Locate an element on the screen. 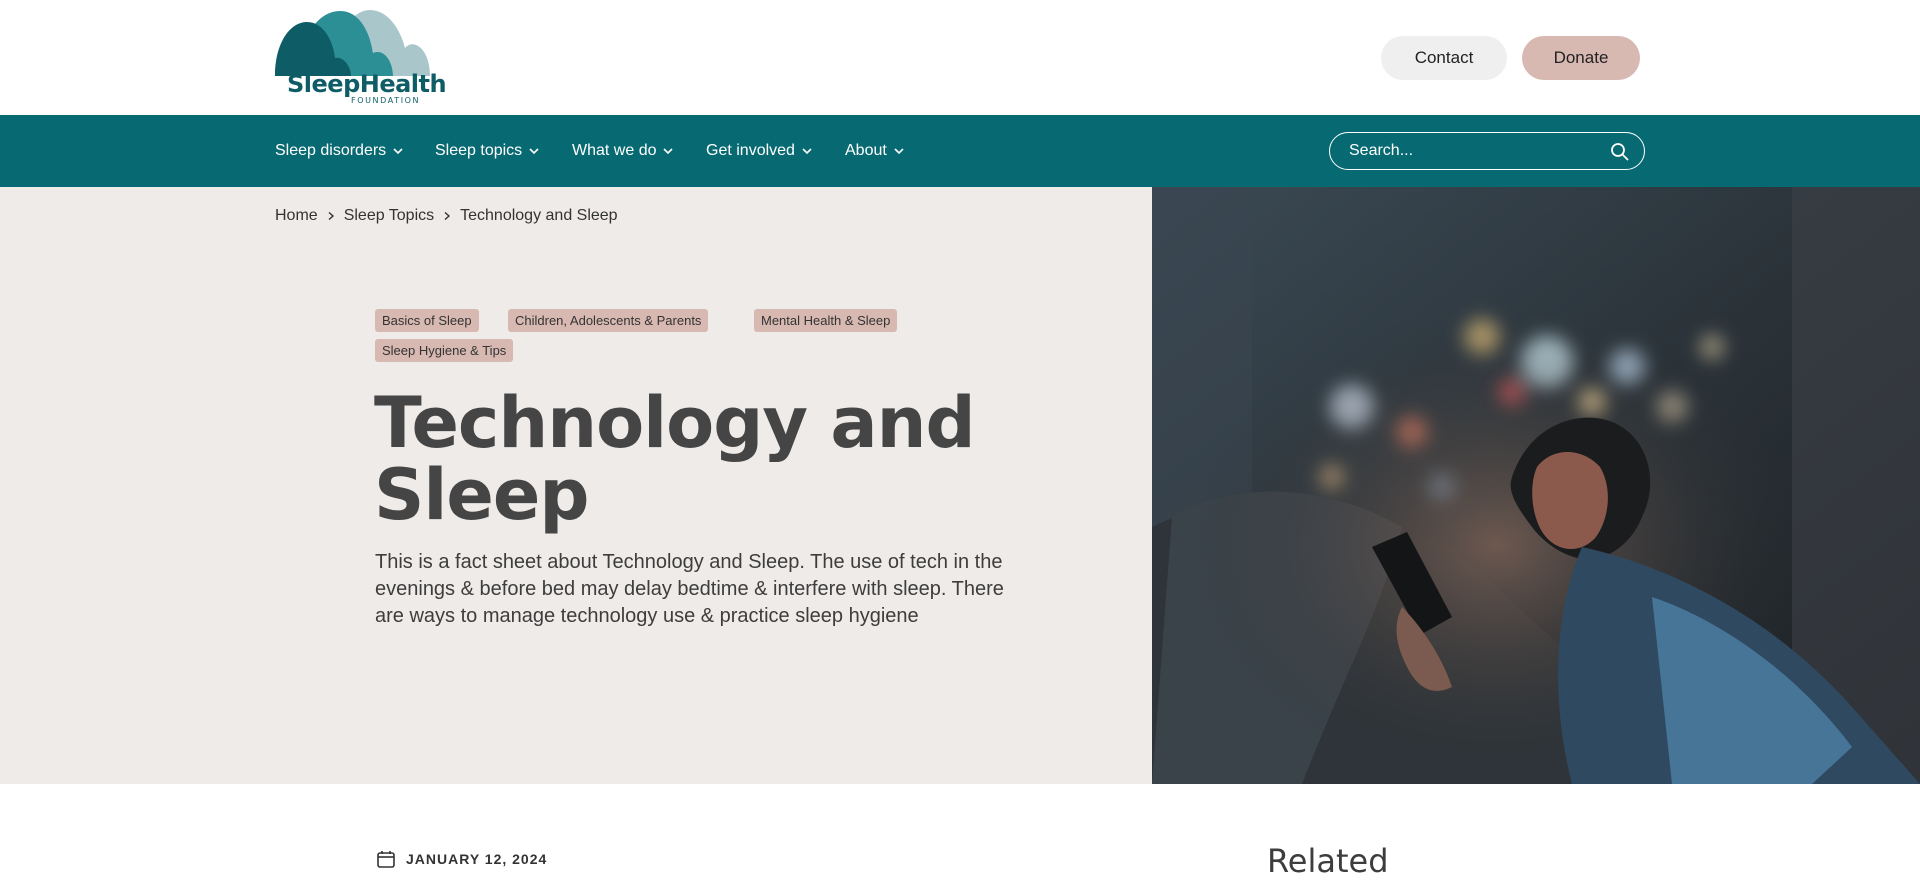 This screenshot has height=889, width=1920. nav-item-what-we-do: What we do is located at coordinates (623, 151).